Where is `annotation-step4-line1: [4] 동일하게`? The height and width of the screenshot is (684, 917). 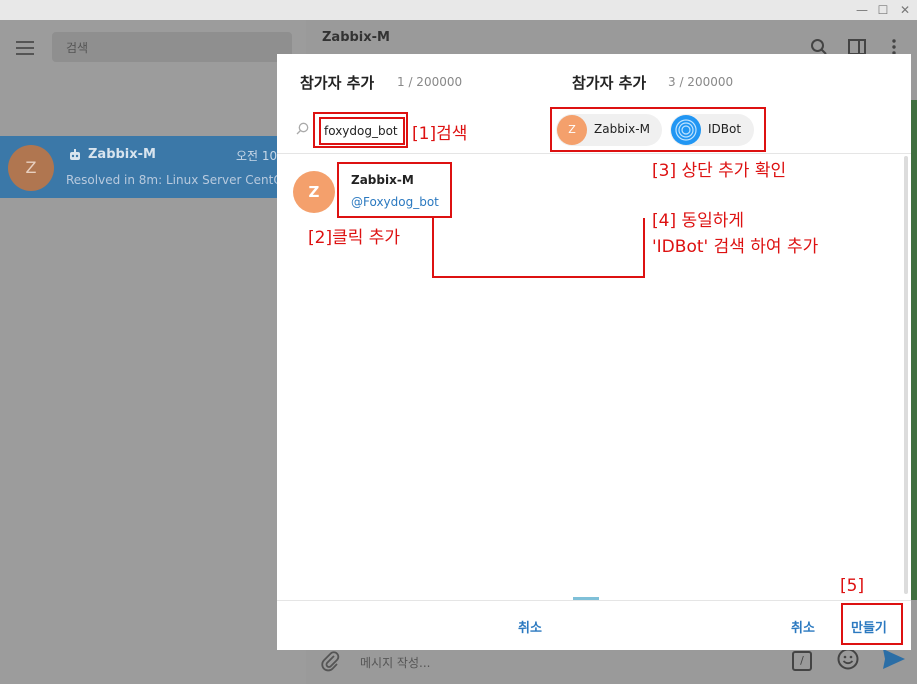
annotation-step4-line1: [4] 동일하게 is located at coordinates (698, 221).